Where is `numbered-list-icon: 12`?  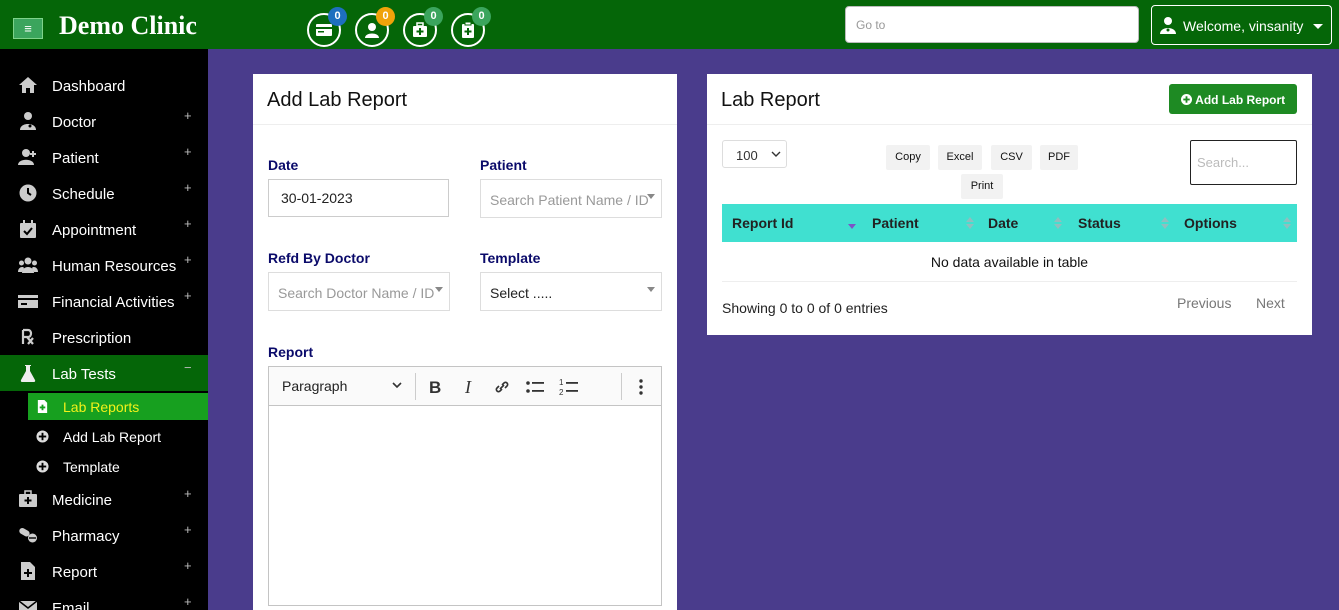
numbered-list-icon: 12 is located at coordinates (569, 387).